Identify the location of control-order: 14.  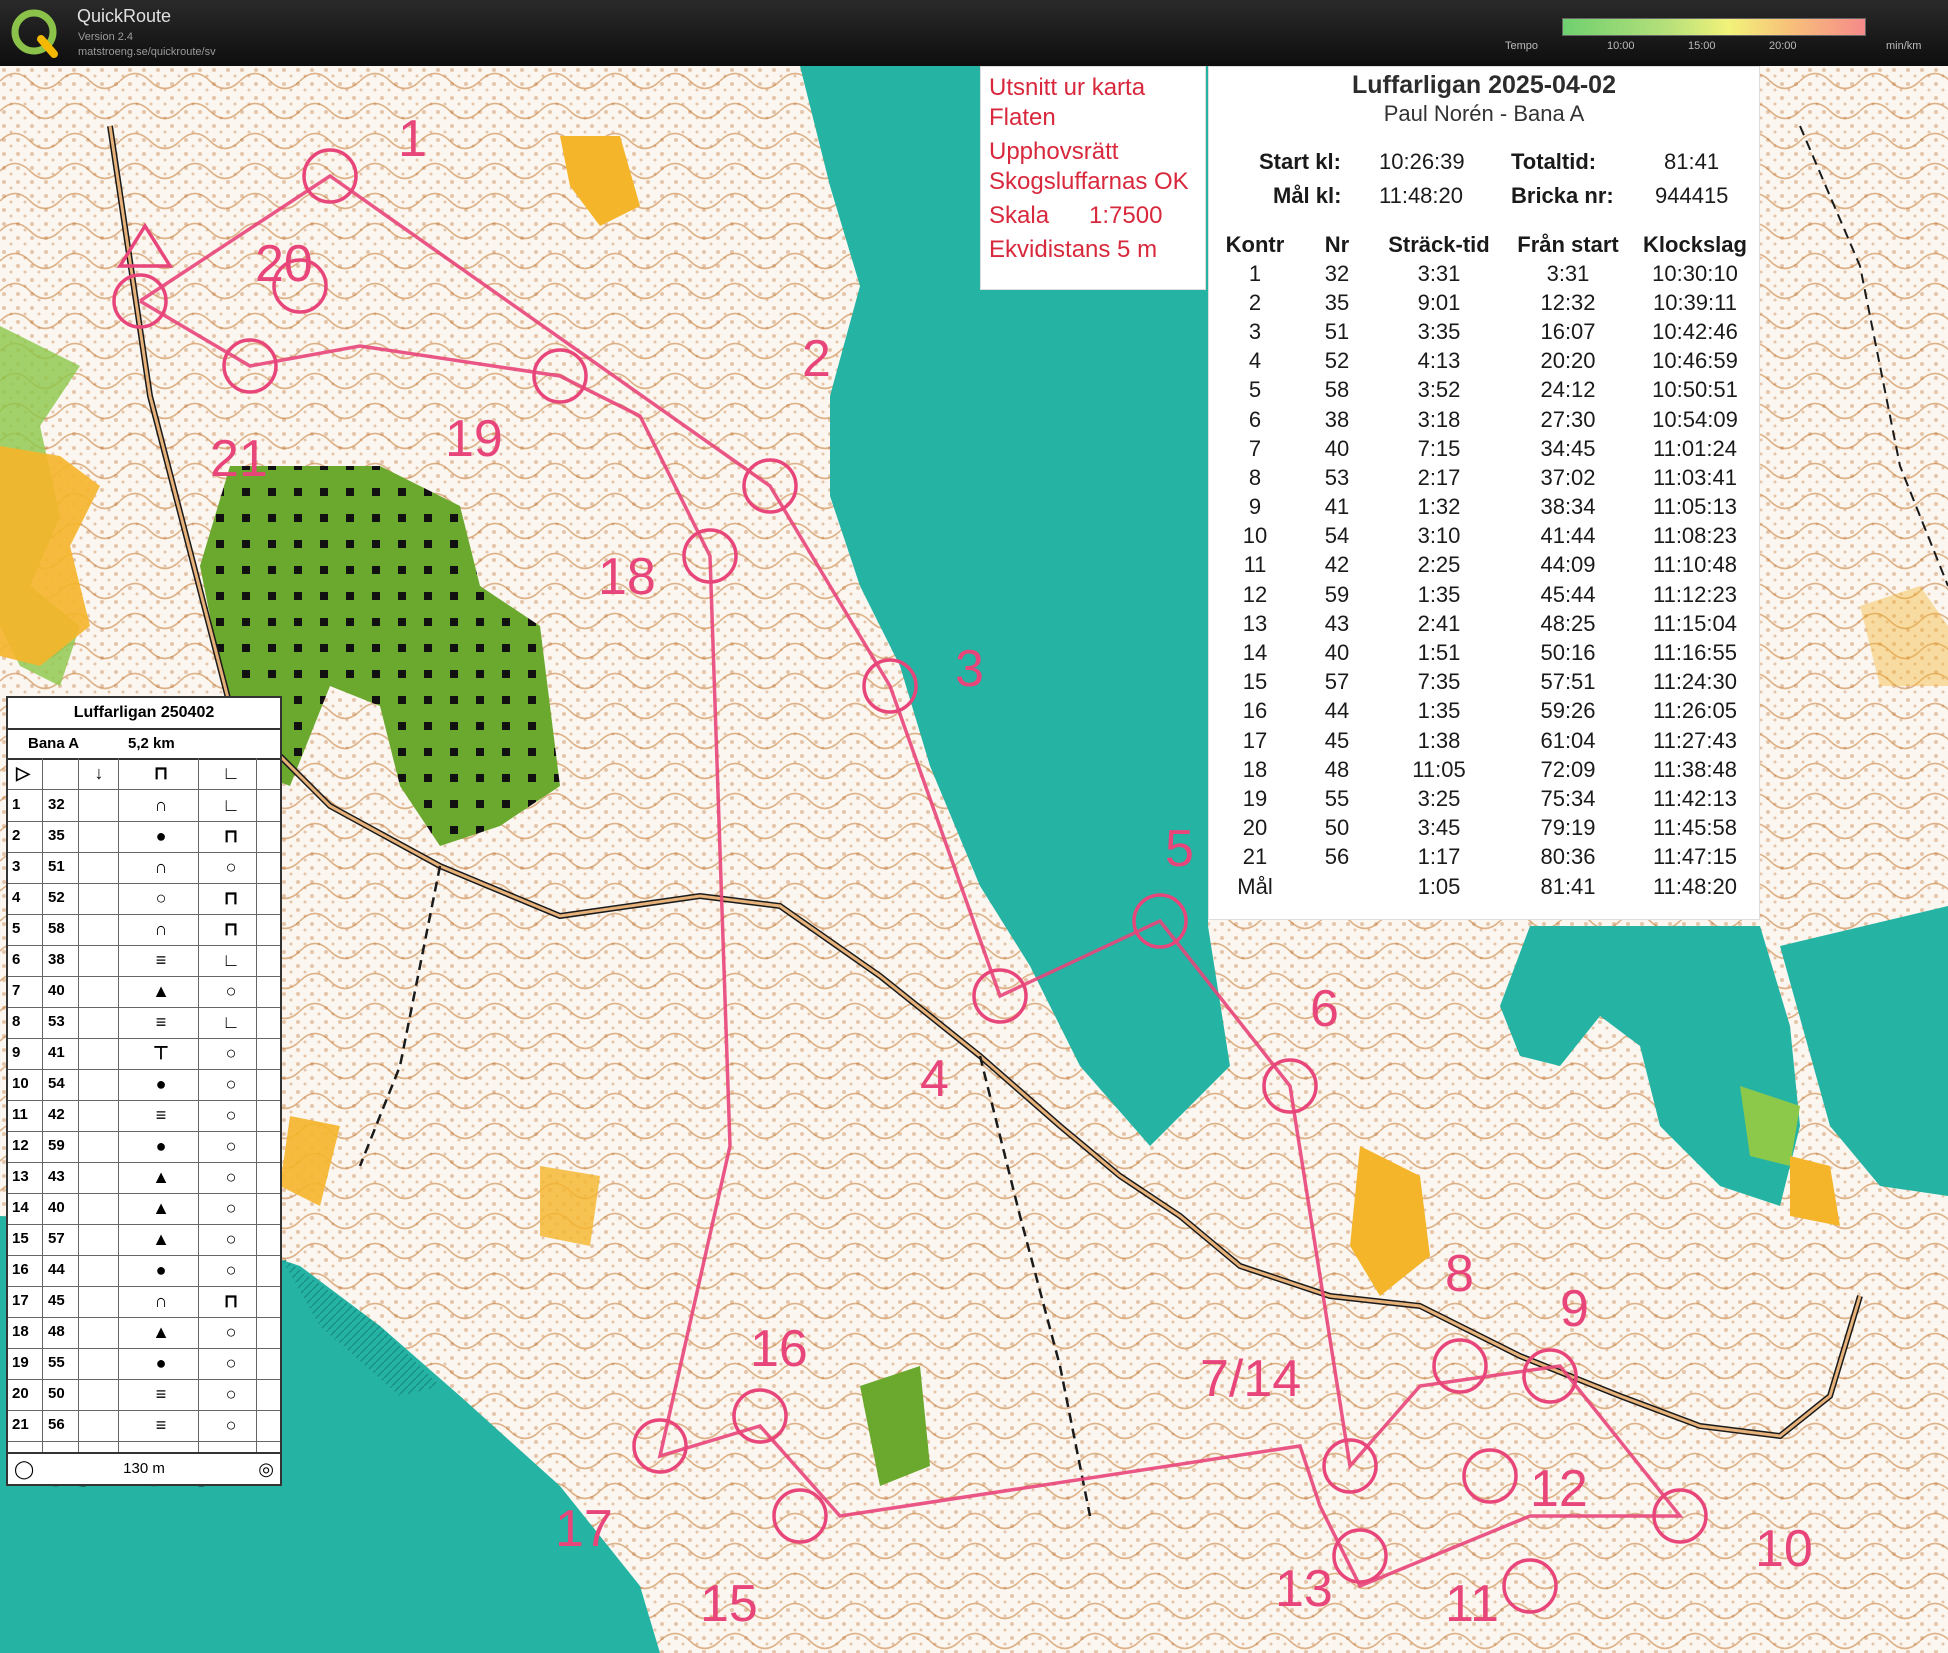
(20, 1207).